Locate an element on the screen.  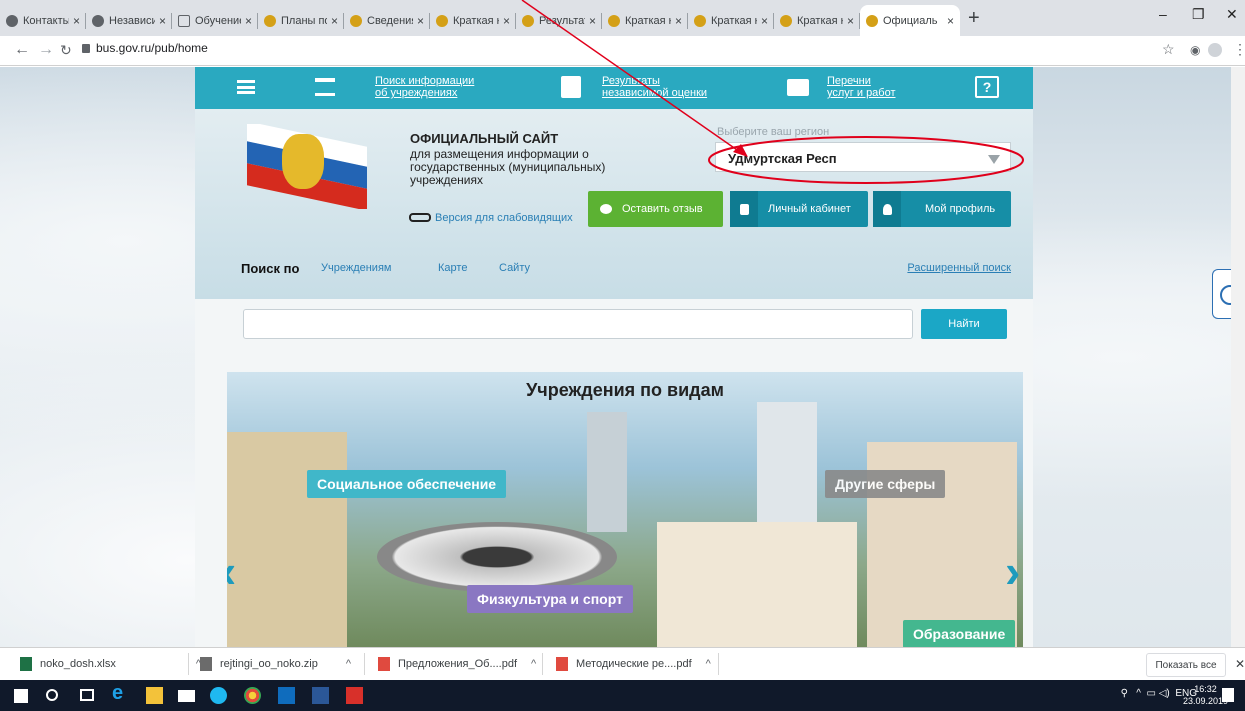
back-icon: ← is located at coordinates (22, 50).